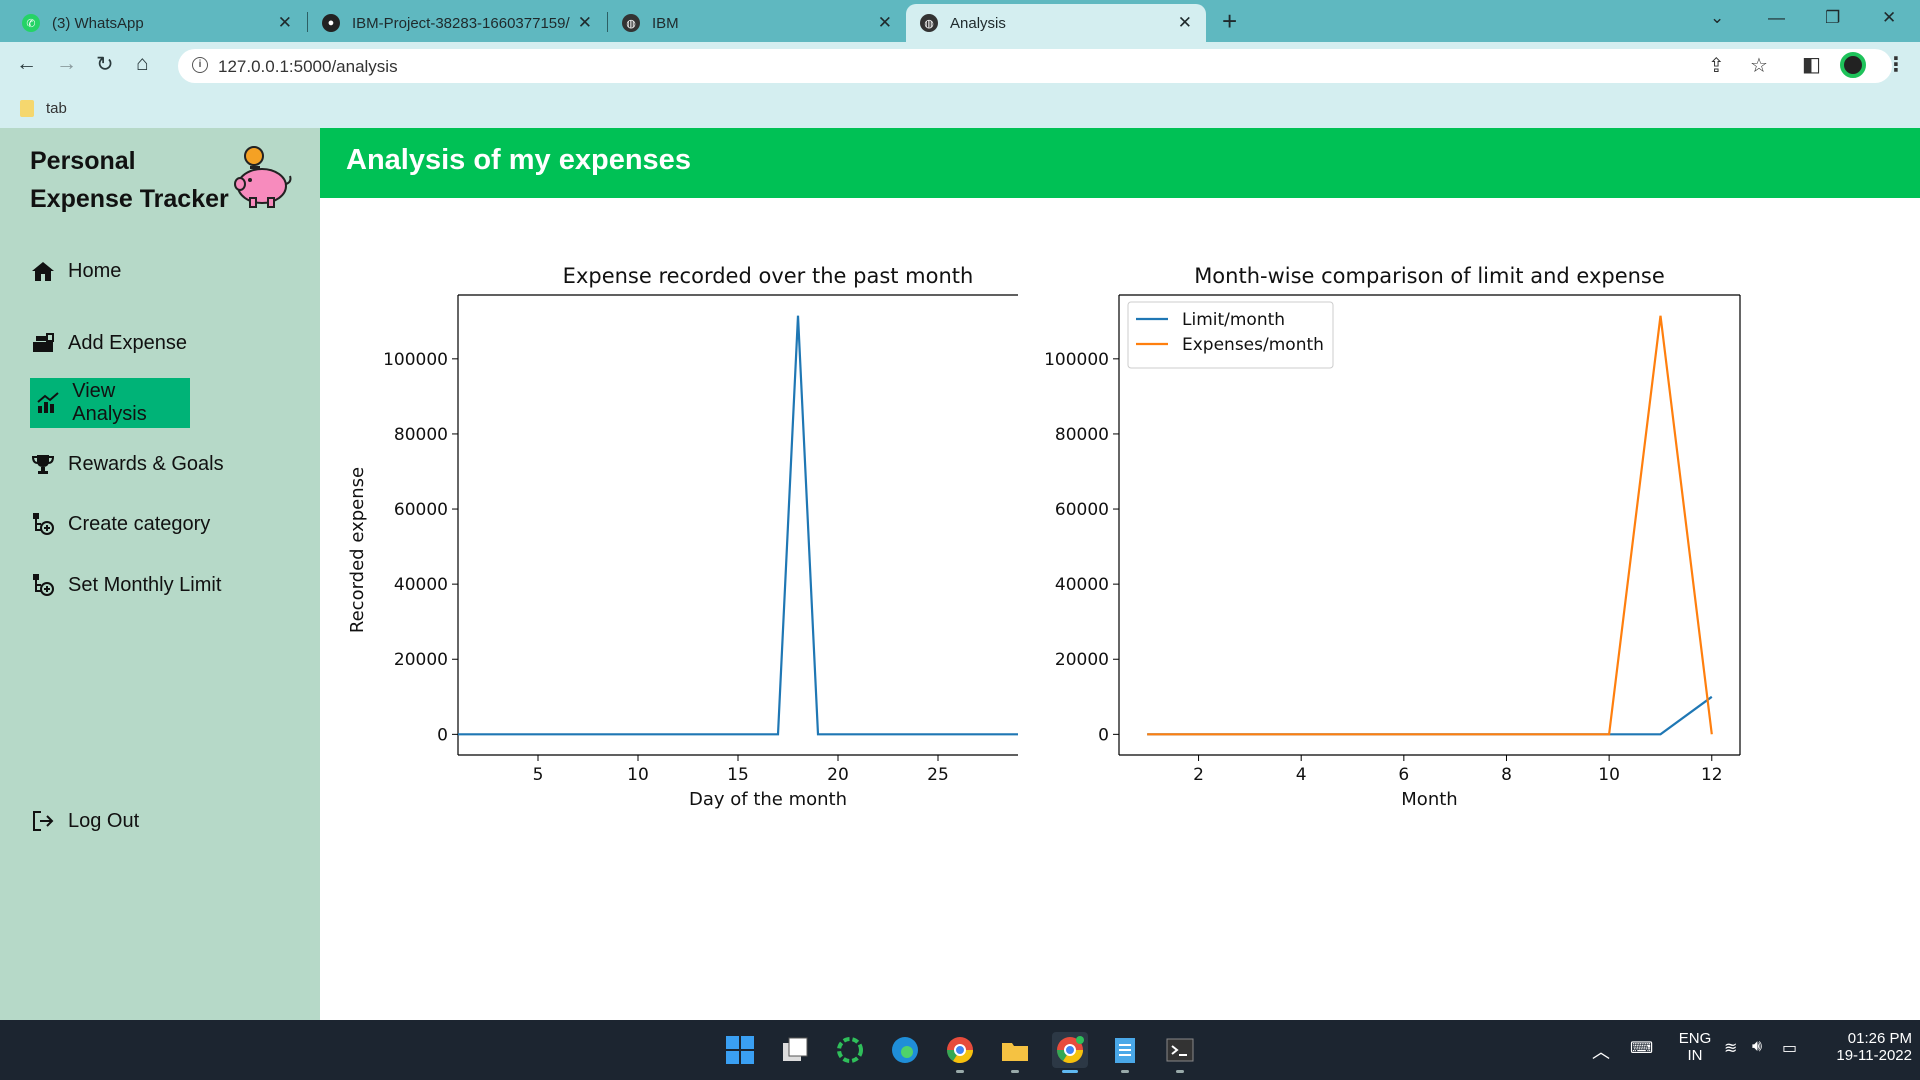  I want to click on x-tick-label: 12, so click(1712, 775).